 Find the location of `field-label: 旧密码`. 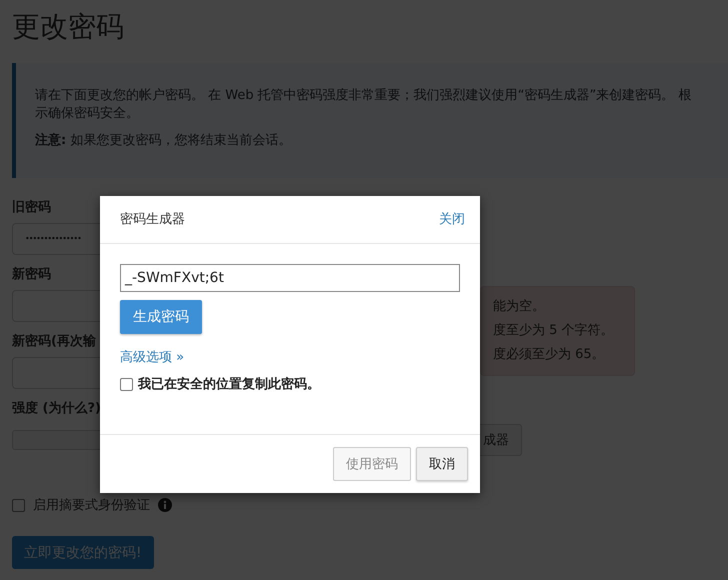

field-label: 旧密码 is located at coordinates (31, 208).